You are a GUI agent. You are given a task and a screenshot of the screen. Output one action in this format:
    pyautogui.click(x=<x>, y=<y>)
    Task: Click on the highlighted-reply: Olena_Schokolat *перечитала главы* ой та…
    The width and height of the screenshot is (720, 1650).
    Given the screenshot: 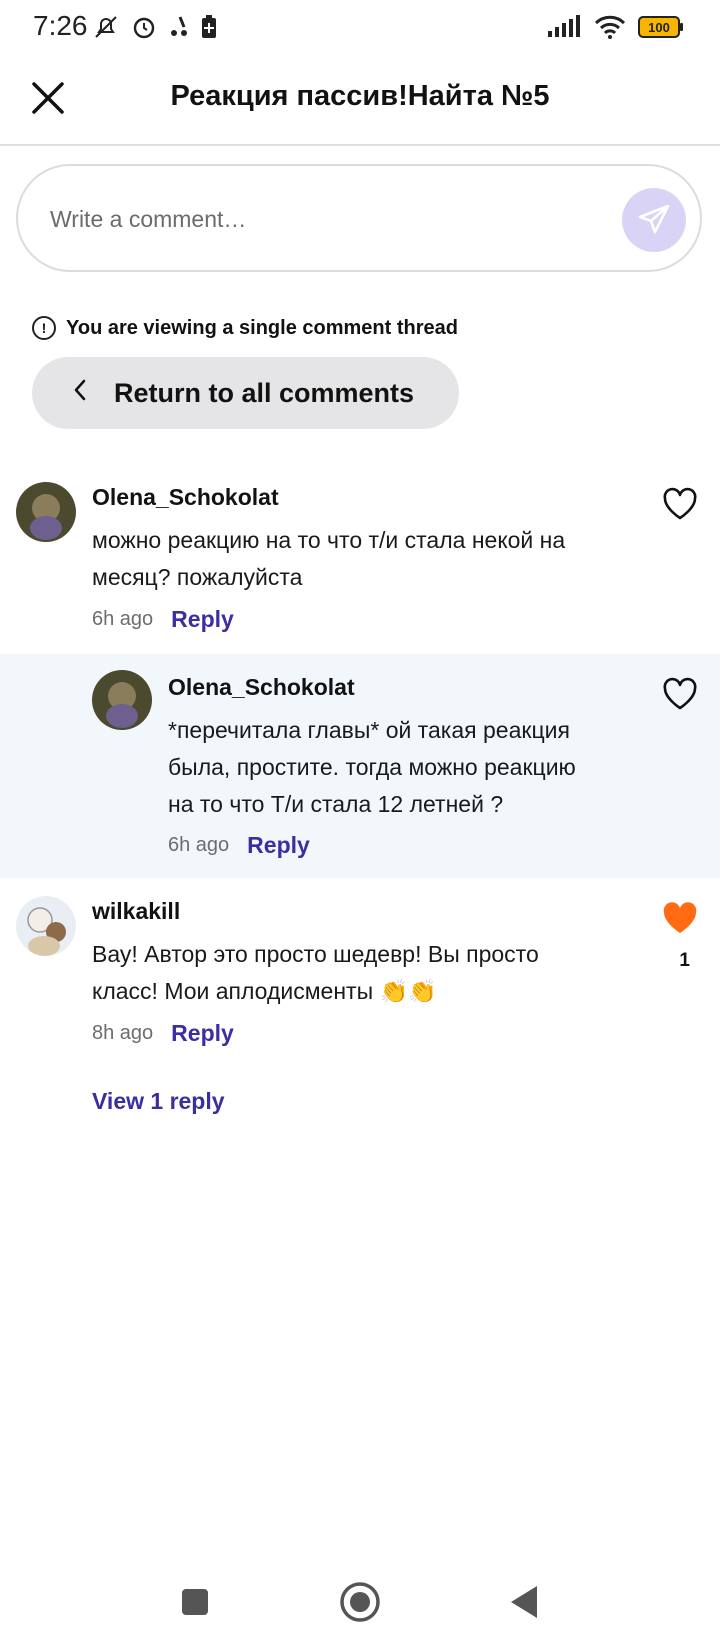 What is the action you would take?
    pyautogui.click(x=360, y=766)
    